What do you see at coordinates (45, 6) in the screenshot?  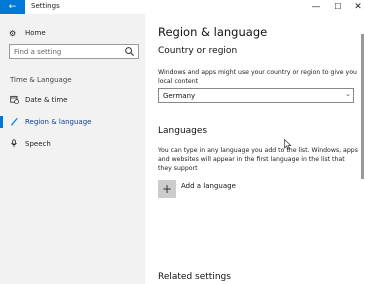 I see `window-title: Settings` at bounding box center [45, 6].